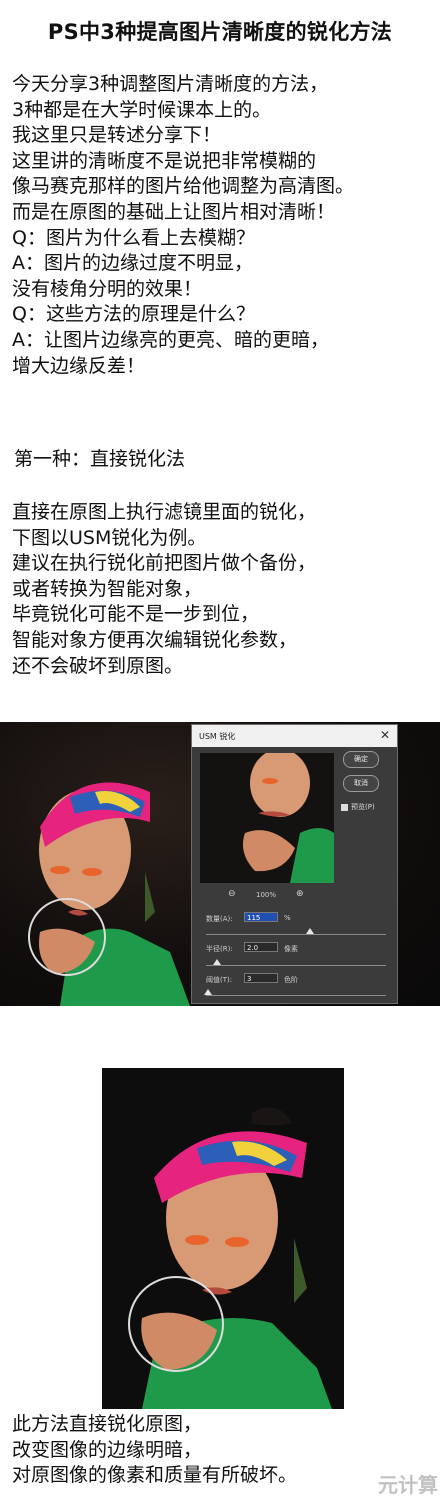 Image resolution: width=440 pixels, height=1500 pixels. I want to click on radius-unit: 像素, so click(291, 949).